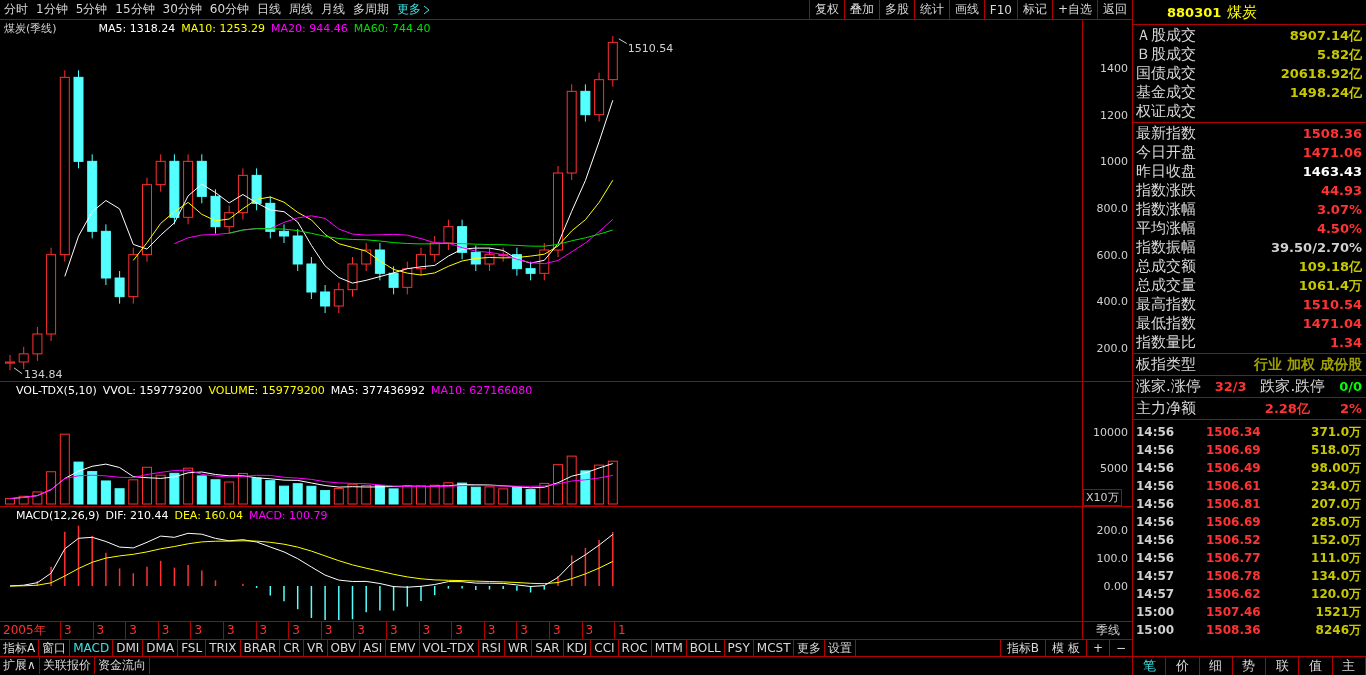  I want to click on toolbar-button: 返回, so click(1114, 9).